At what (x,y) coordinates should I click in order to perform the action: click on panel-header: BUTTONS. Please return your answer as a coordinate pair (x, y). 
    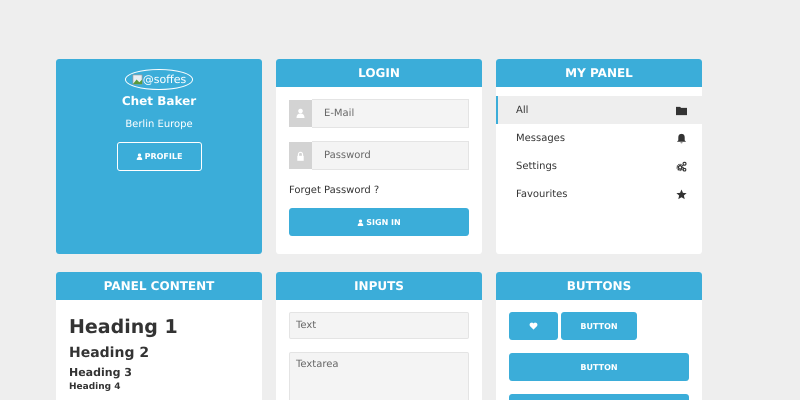
    Looking at the image, I should click on (599, 286).